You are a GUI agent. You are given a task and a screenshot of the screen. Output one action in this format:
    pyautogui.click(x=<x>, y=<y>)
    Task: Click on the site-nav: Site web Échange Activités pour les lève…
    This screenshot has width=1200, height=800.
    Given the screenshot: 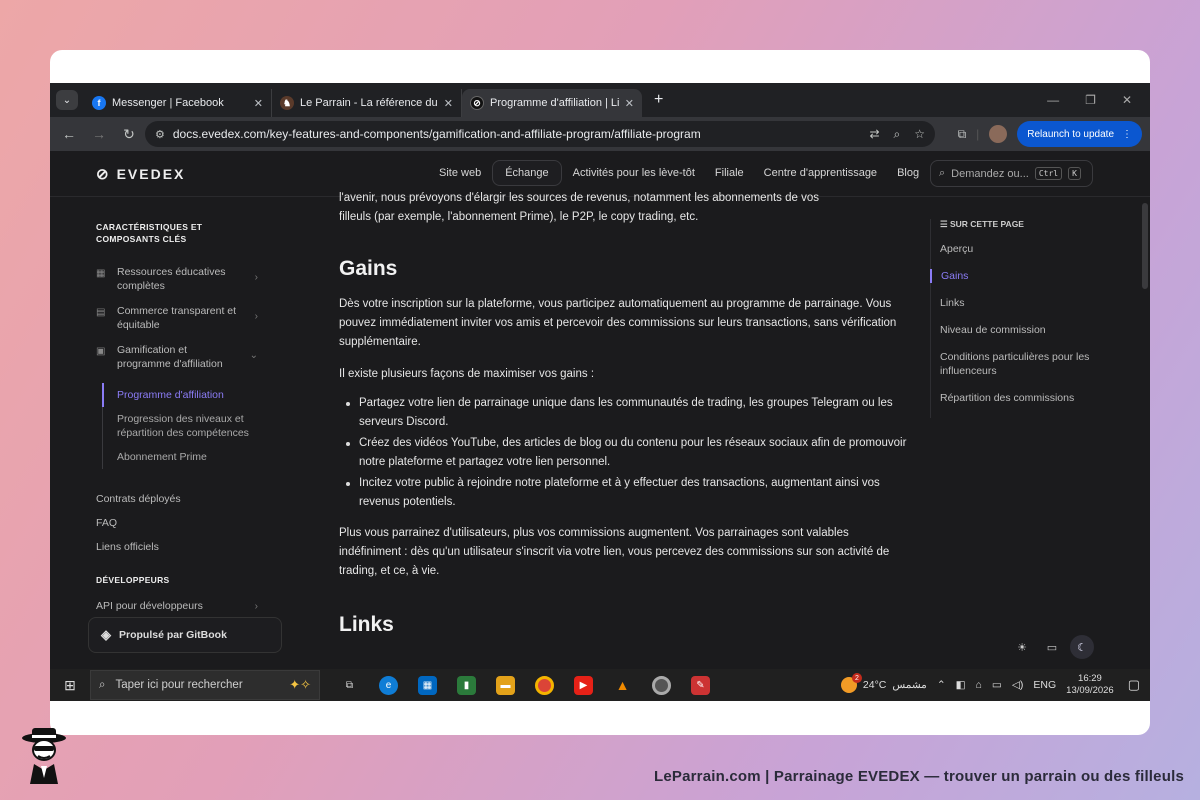 What is the action you would take?
    pyautogui.click(x=679, y=173)
    